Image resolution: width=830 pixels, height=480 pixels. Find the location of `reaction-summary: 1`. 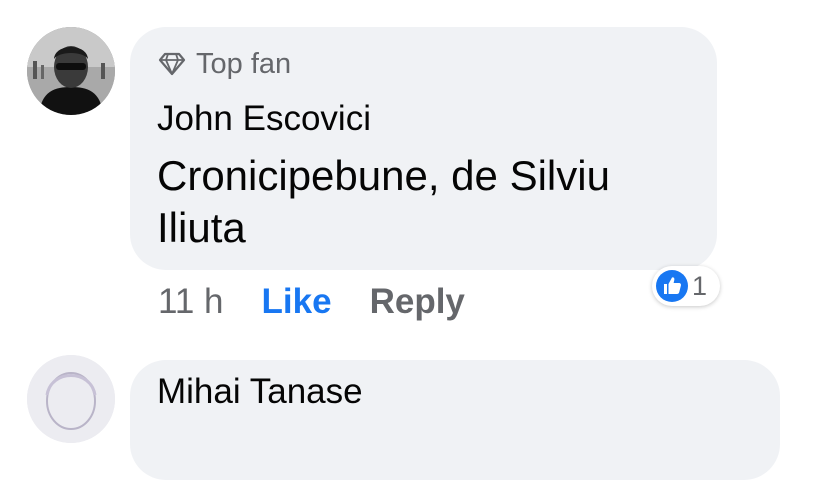

reaction-summary: 1 is located at coordinates (686, 286).